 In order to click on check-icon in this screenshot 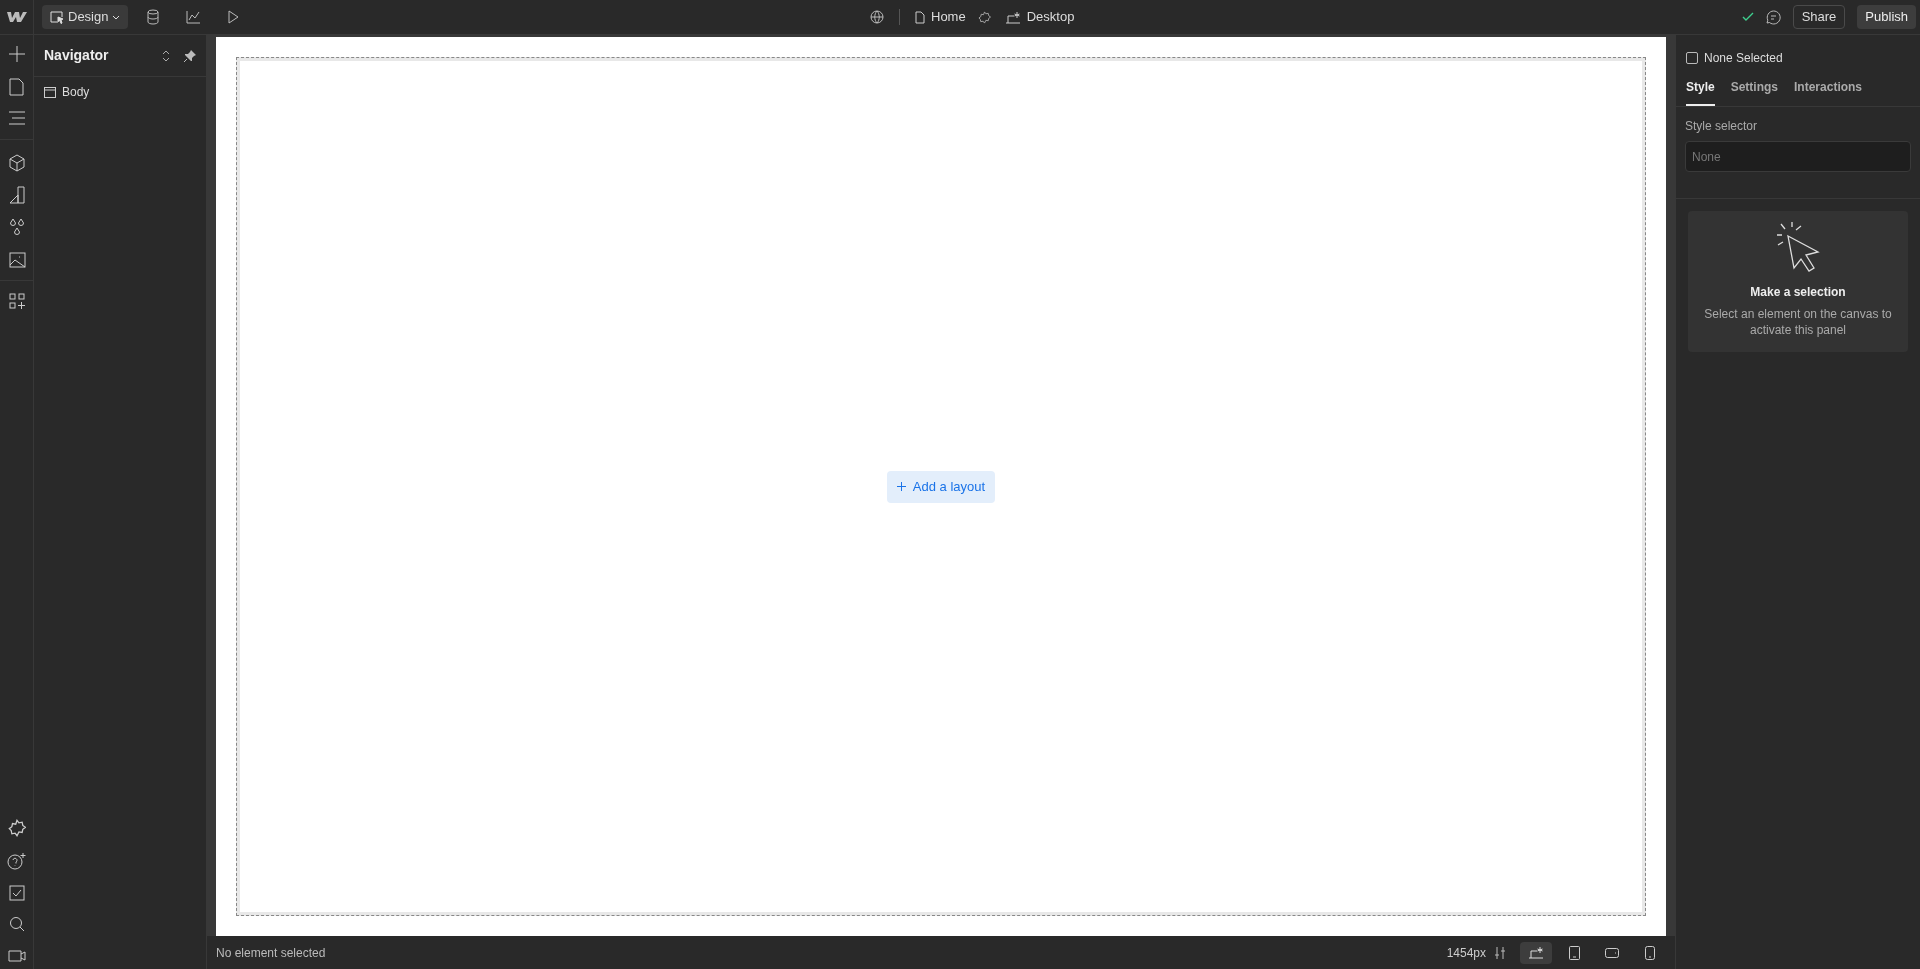, I will do `click(1747, 17)`.